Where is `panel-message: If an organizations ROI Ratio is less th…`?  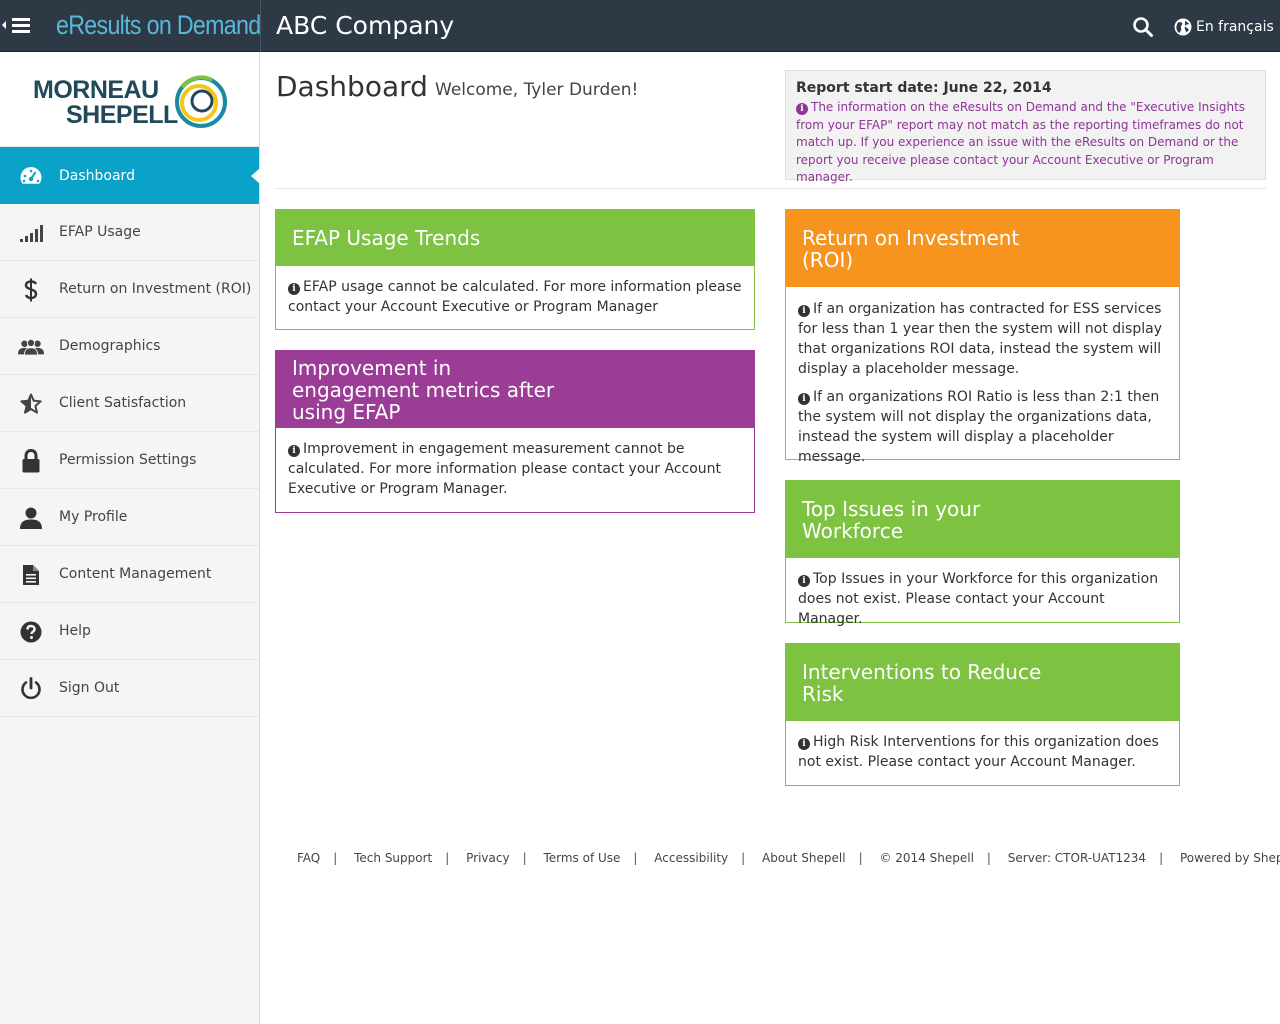 panel-message: If an organizations ROI Ratio is less th… is located at coordinates (979, 427).